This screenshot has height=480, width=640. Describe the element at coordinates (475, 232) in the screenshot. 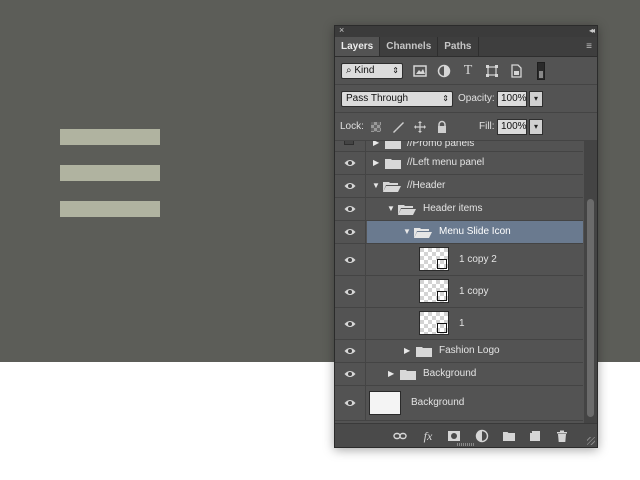

I see `layer-content-selected: ▼ Menu Slide Icon` at that location.